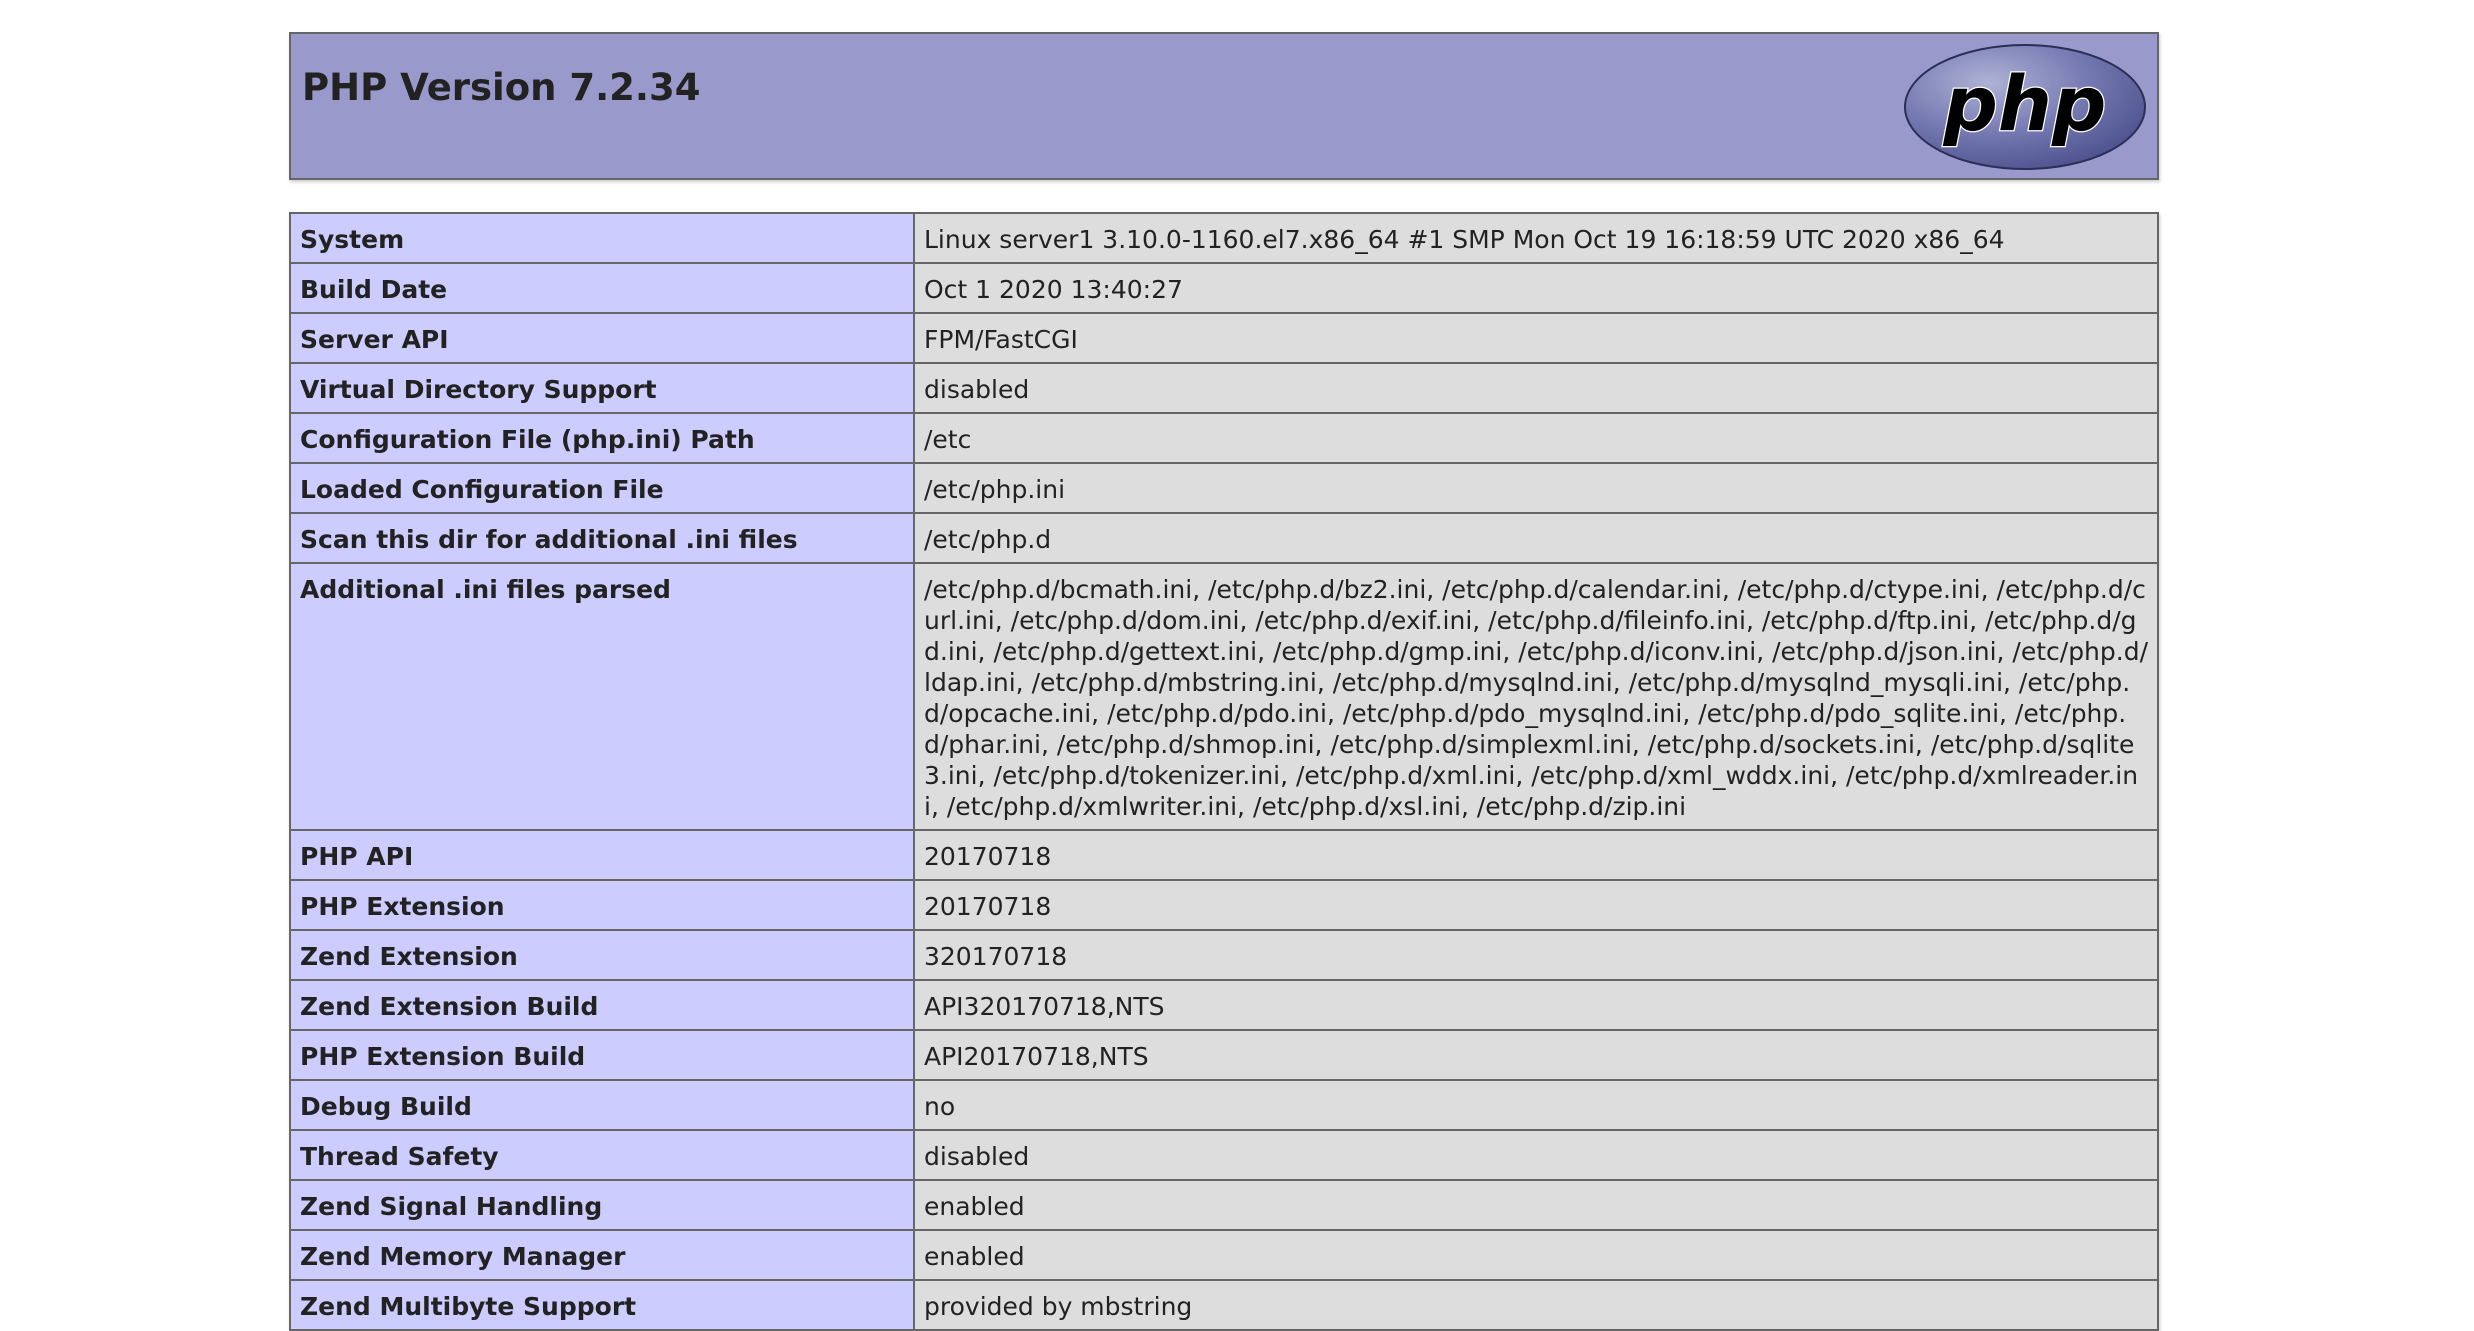 This screenshot has height=1331, width=2474. I want to click on table-row: Build Date Oct 1 2020 13:40:27, so click(1224, 288).